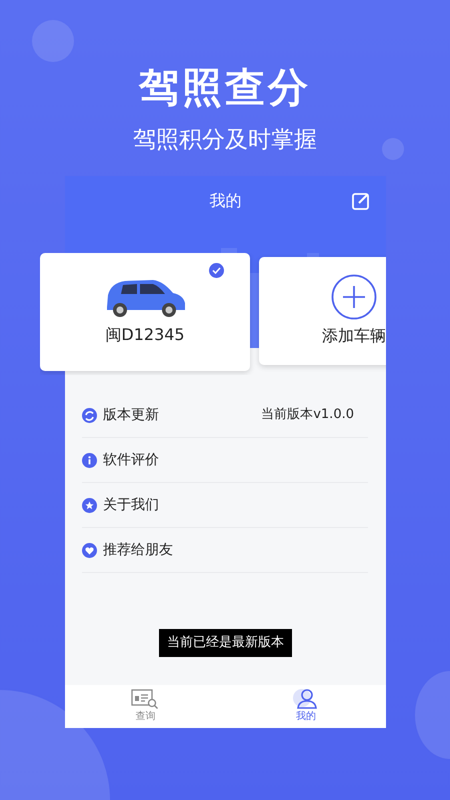 This screenshot has width=450, height=800. Describe the element at coordinates (305, 699) in the screenshot. I see `person-icon` at that location.